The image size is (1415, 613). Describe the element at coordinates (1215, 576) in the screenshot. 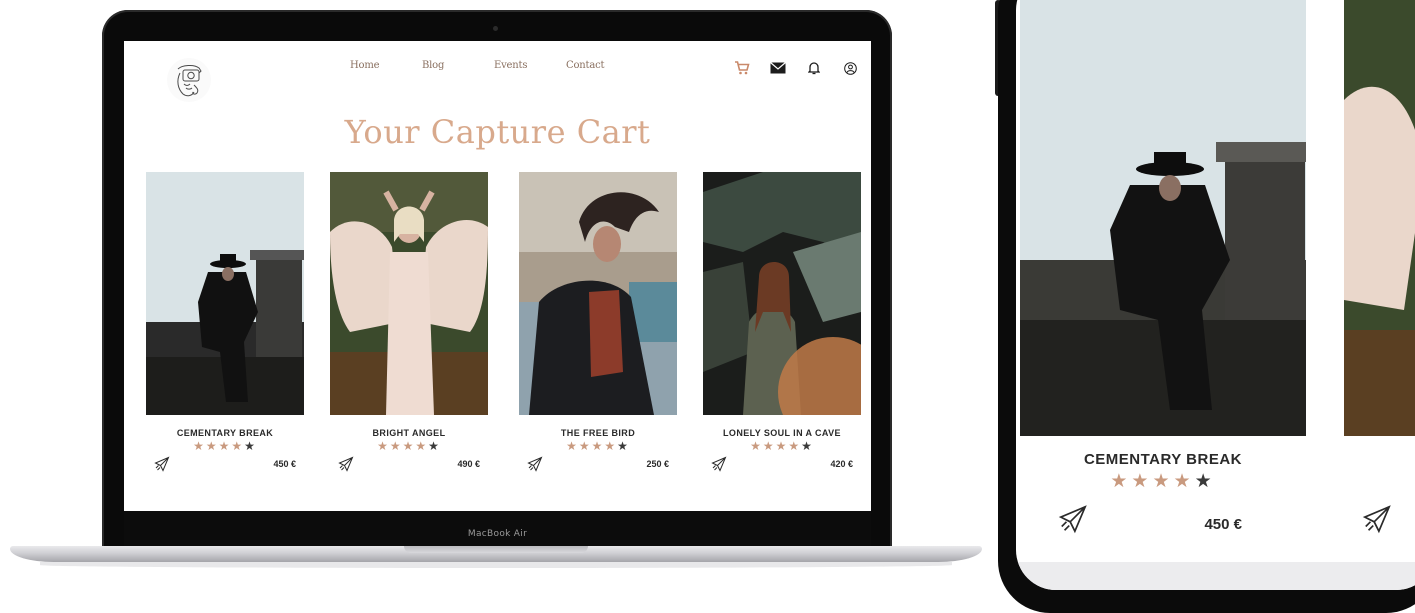

I see `phone-bottom-bar` at that location.